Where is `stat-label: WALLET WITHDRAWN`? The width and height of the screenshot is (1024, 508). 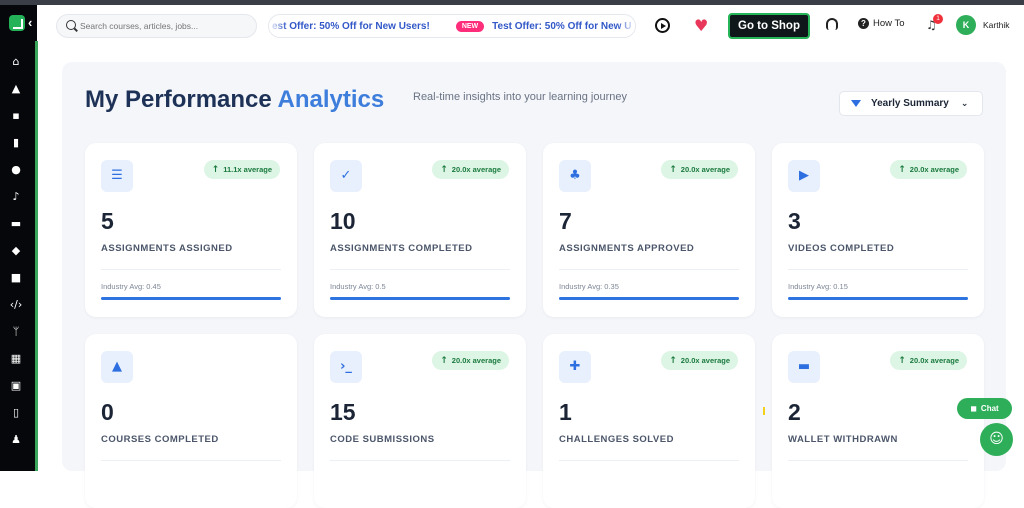 stat-label: WALLET WITHDRAWN is located at coordinates (843, 439).